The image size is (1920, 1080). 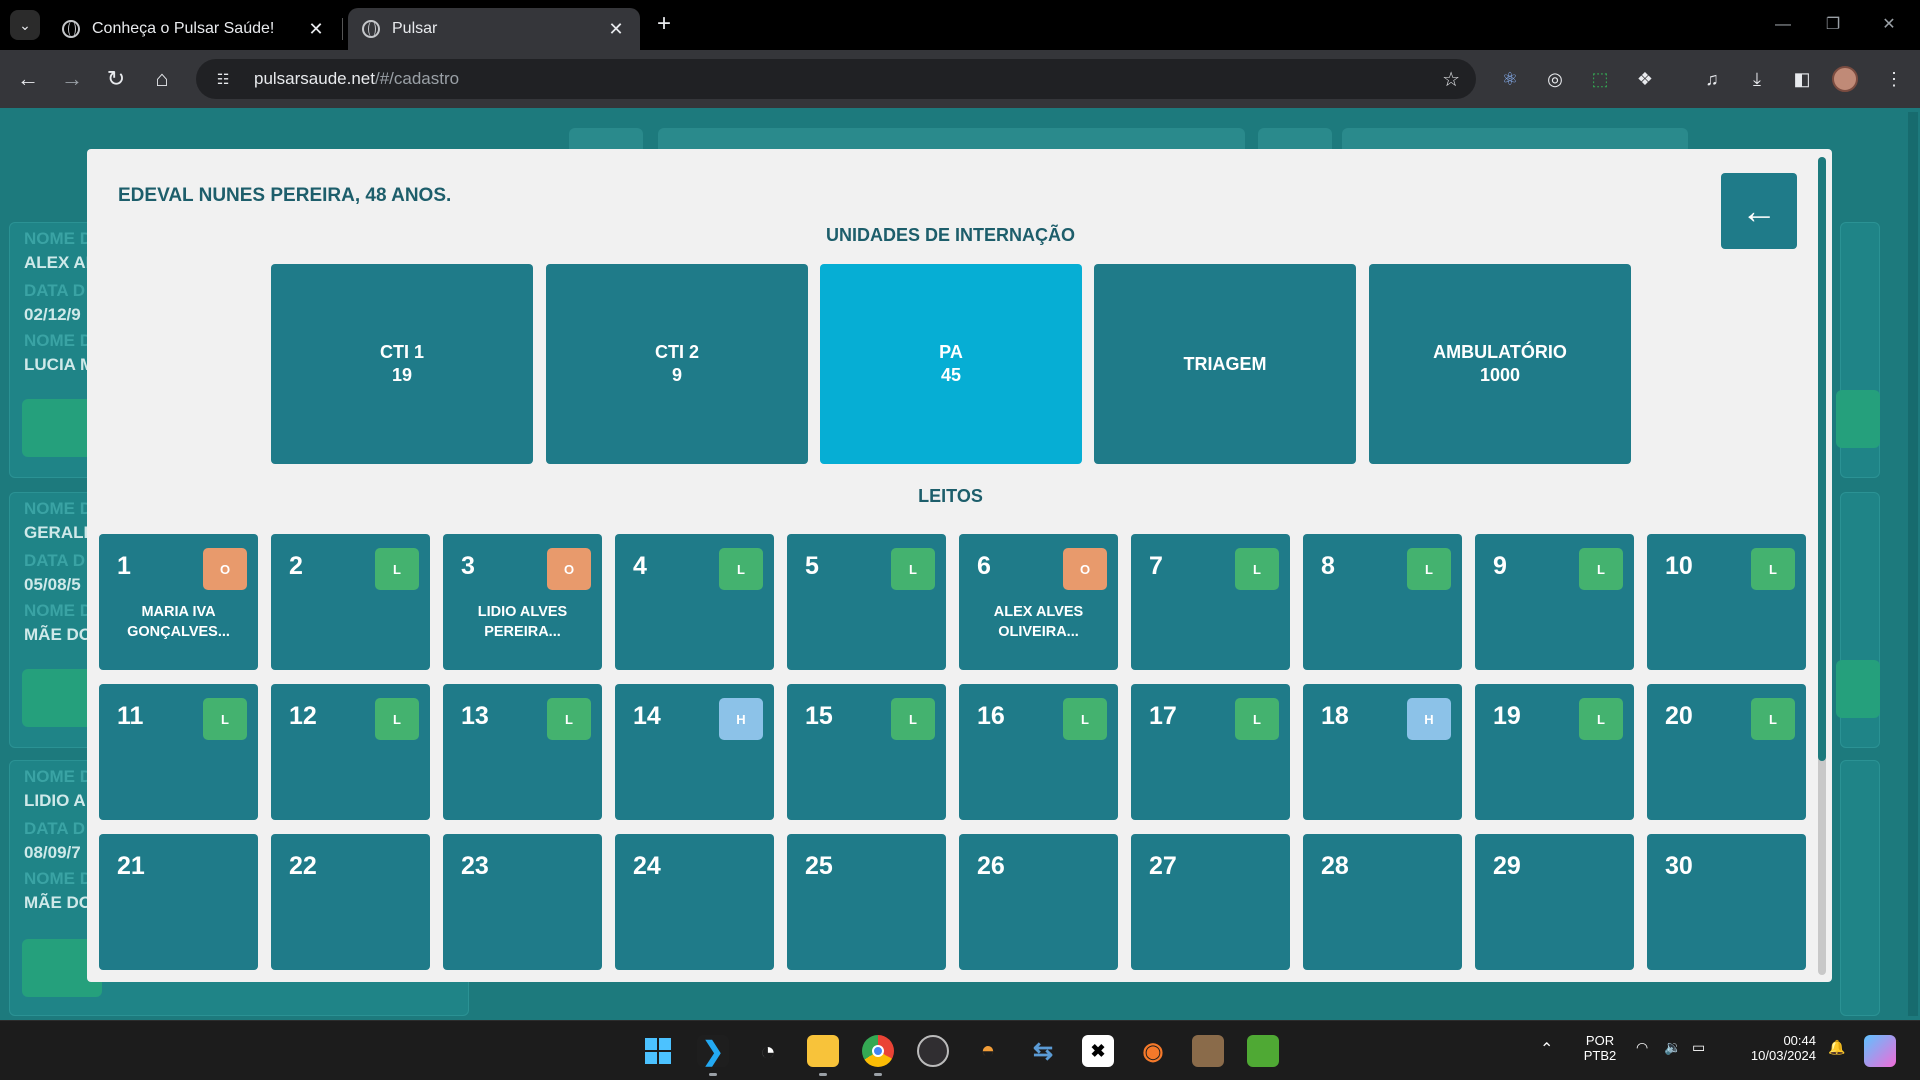 I want to click on back-arrow-icon: ←, so click(x=28, y=79).